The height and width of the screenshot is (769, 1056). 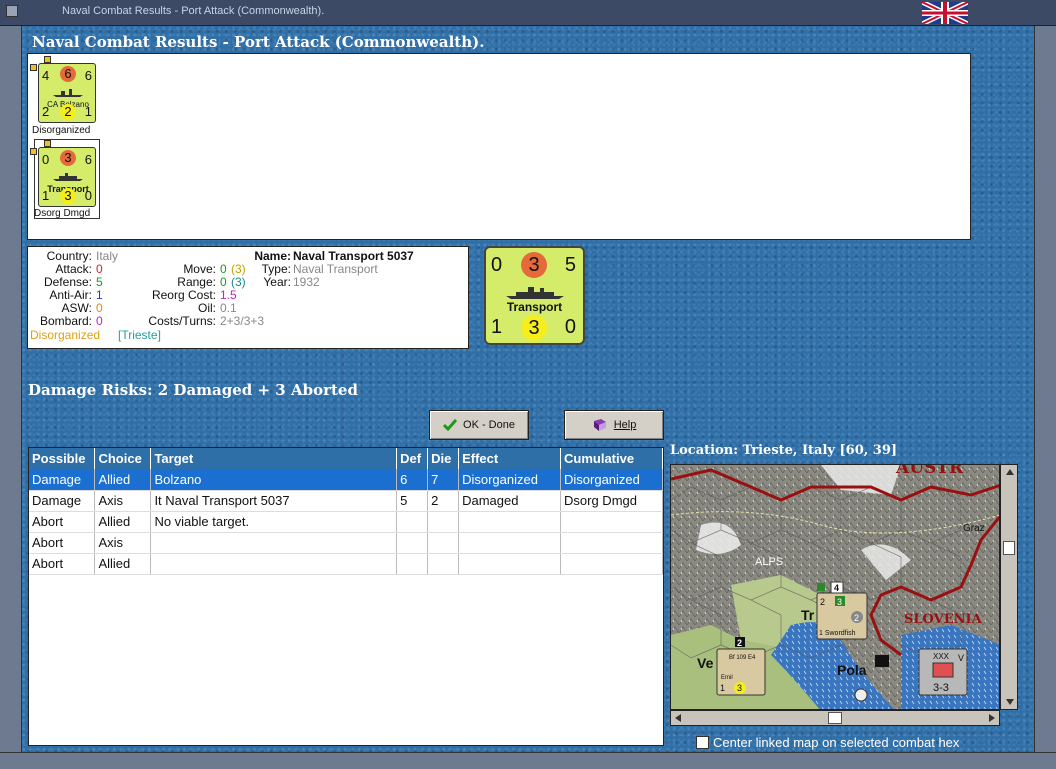 I want to click on counter-antiair: 1, so click(x=497, y=327).